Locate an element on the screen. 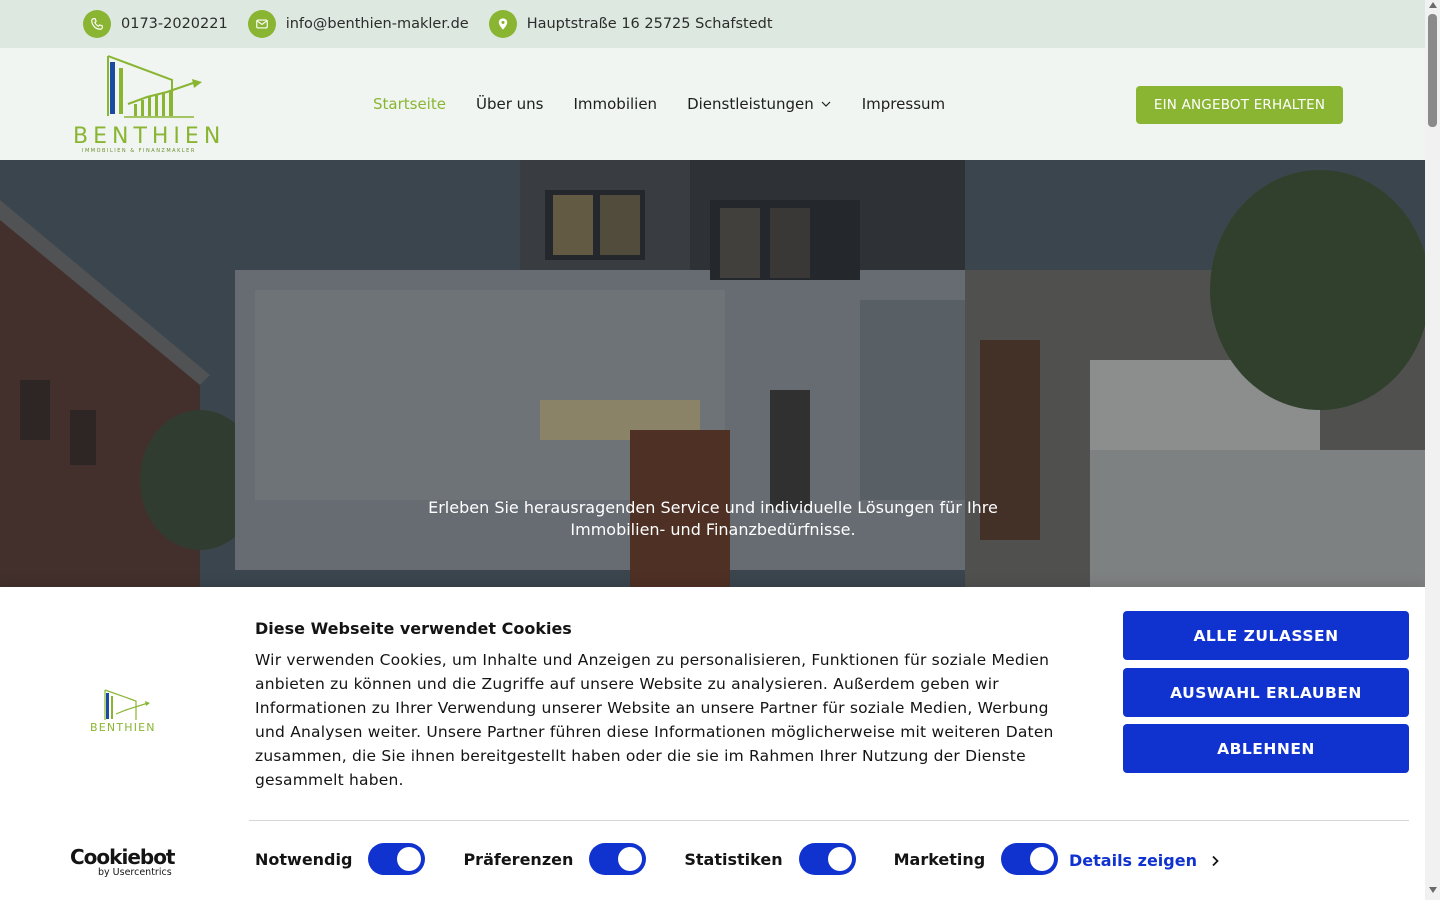 This screenshot has height=900, width=1440. phone-icon is located at coordinates (97, 24).